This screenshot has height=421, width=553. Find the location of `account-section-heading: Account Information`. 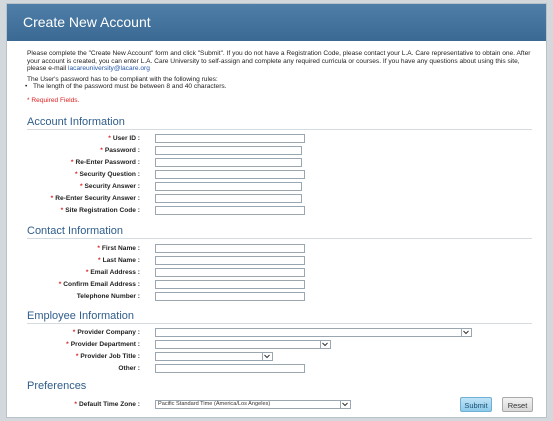

account-section-heading: Account Information is located at coordinates (76, 122).